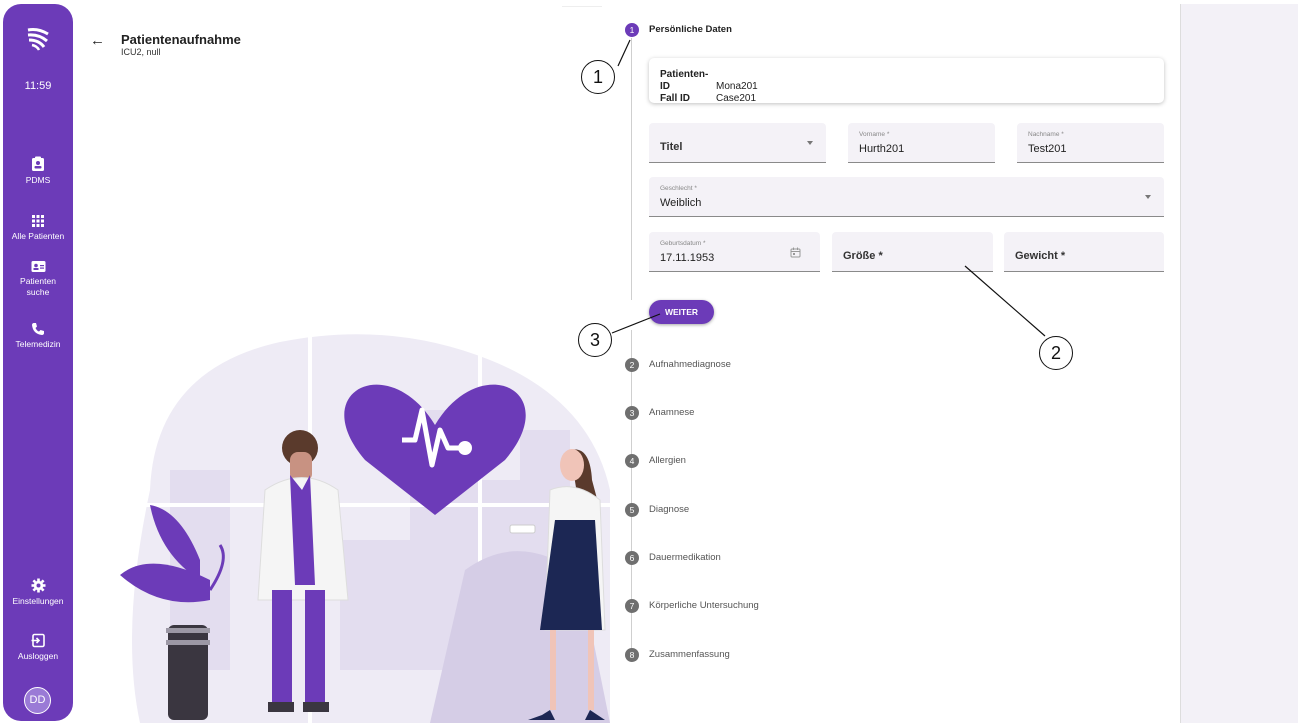 This screenshot has width=1300, height=723. What do you see at coordinates (598, 77) in the screenshot?
I see `callout-marker-1: 1` at bounding box center [598, 77].